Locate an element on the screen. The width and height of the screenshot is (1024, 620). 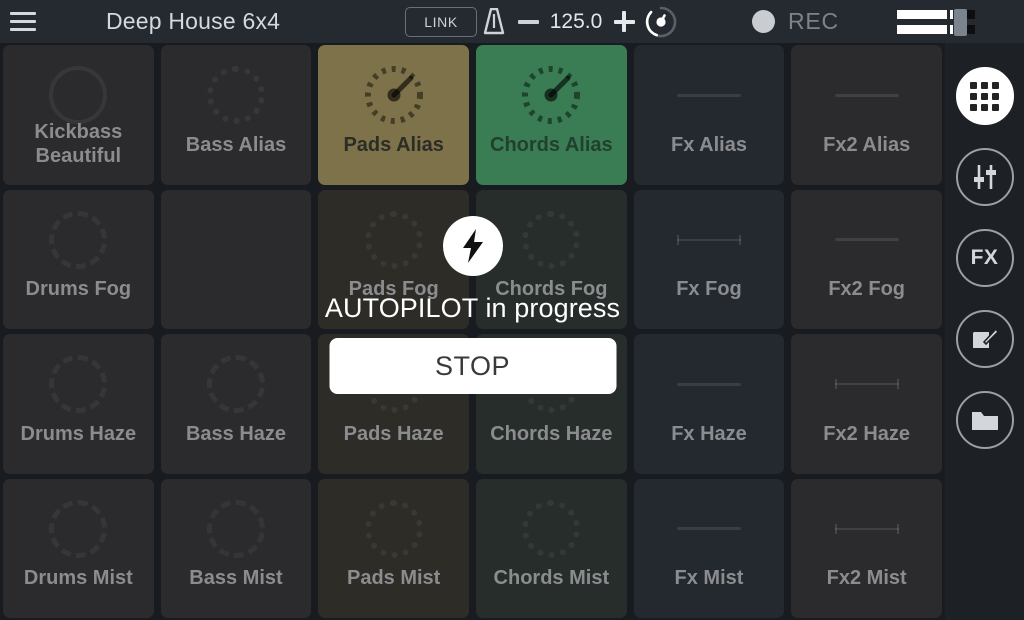
clip-label: Drums Haze is located at coordinates (78, 433).